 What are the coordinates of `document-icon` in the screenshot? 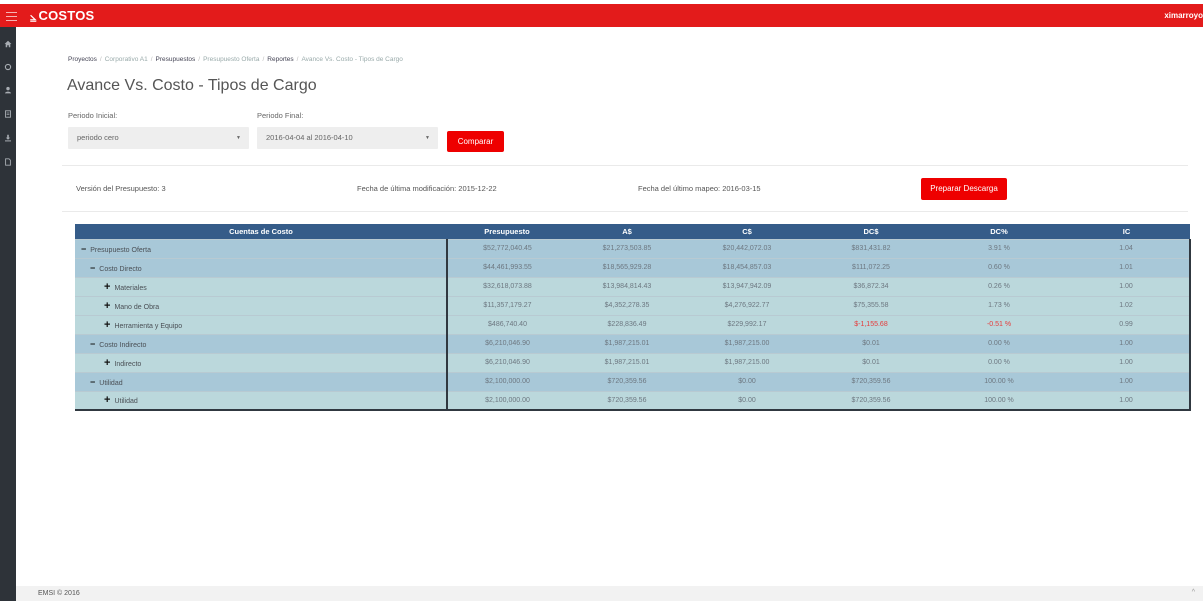 It's located at (8, 115).